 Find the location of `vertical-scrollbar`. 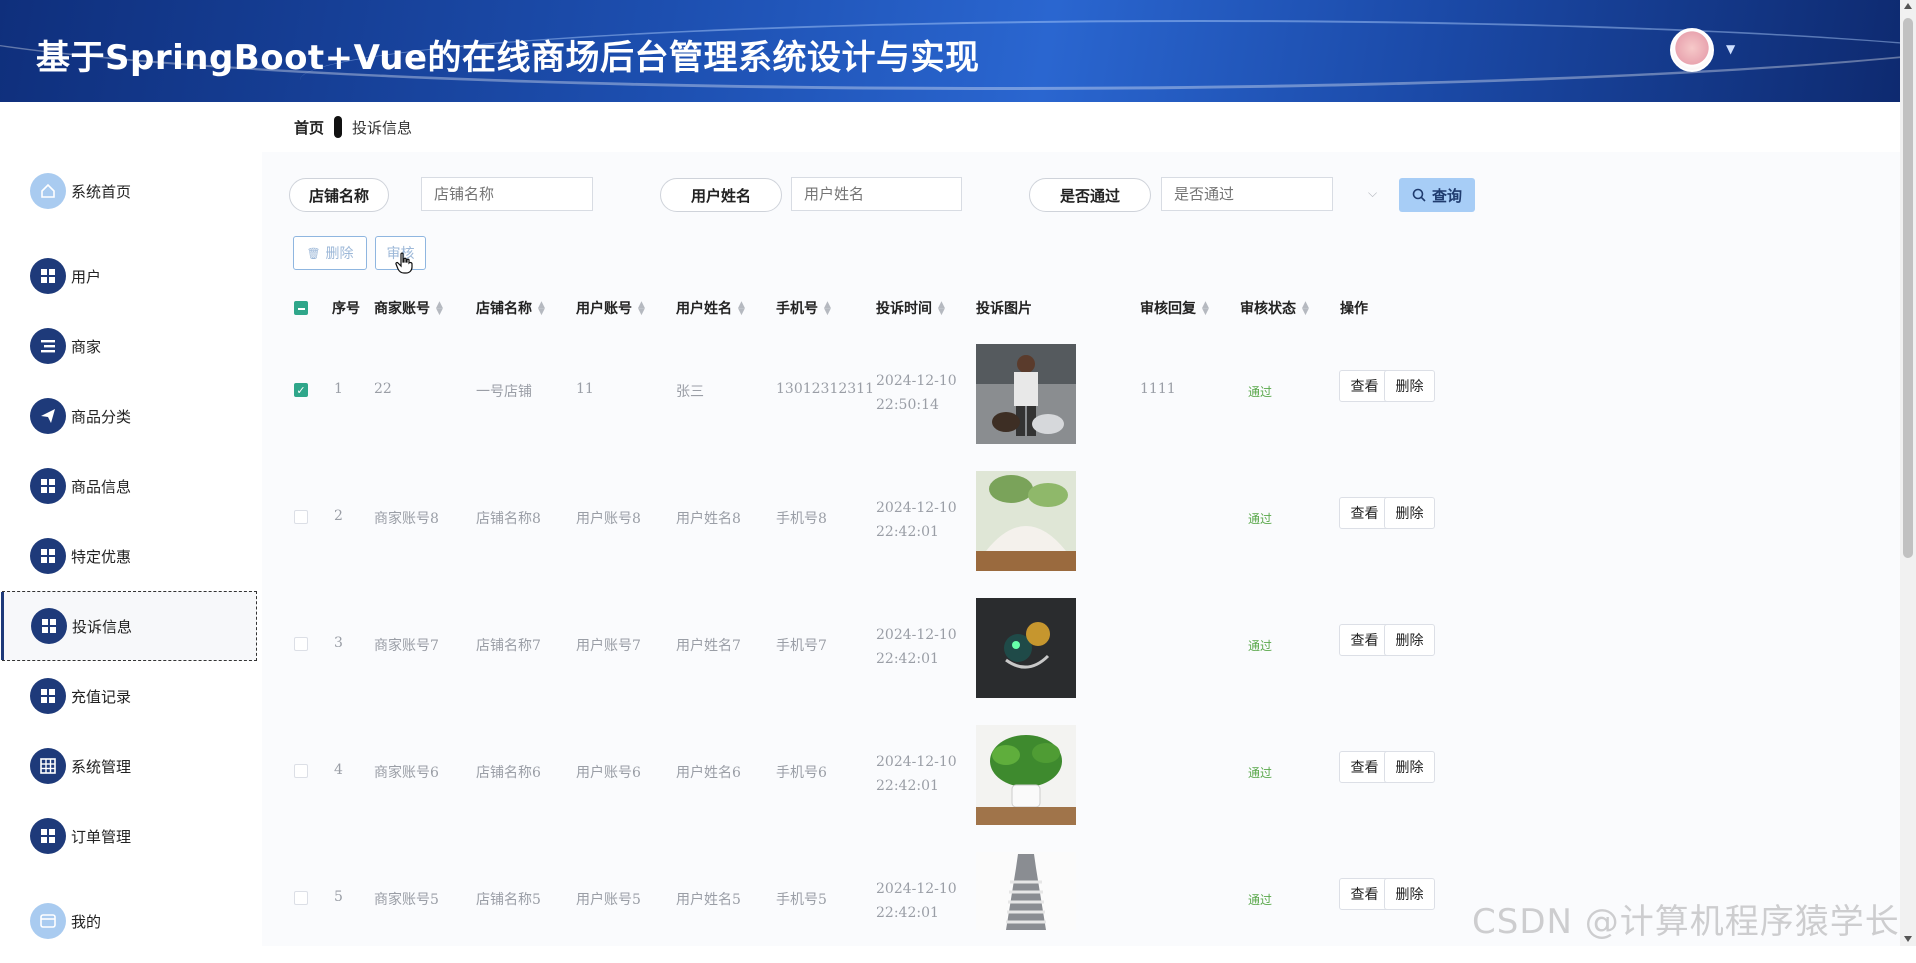

vertical-scrollbar is located at coordinates (1908, 473).